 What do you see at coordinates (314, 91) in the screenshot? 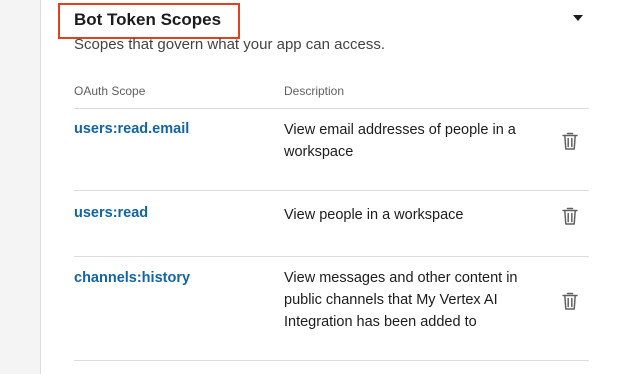
I see `column-header-description: Description` at bounding box center [314, 91].